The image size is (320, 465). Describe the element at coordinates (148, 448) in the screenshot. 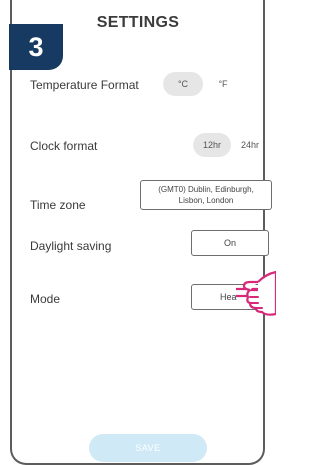

I see `save-button: SAVE` at that location.